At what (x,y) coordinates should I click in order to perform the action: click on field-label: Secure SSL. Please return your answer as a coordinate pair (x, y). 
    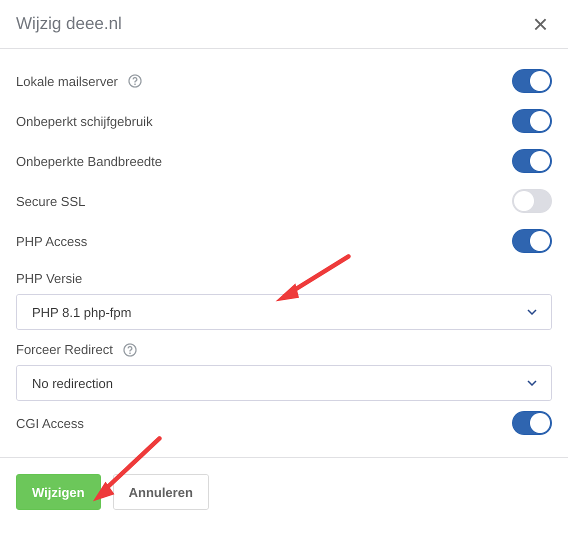
    Looking at the image, I should click on (51, 201).